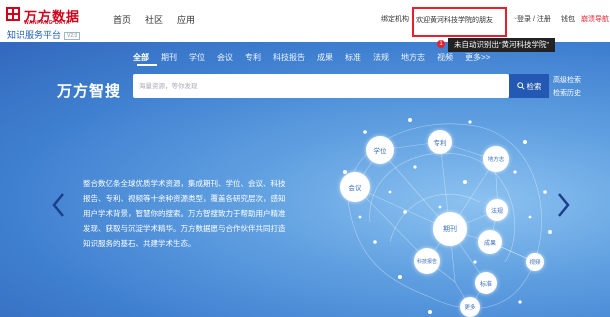 The height and width of the screenshot is (317, 610). What do you see at coordinates (381, 57) in the screenshot?
I see `tab-regulations: 法规` at bounding box center [381, 57].